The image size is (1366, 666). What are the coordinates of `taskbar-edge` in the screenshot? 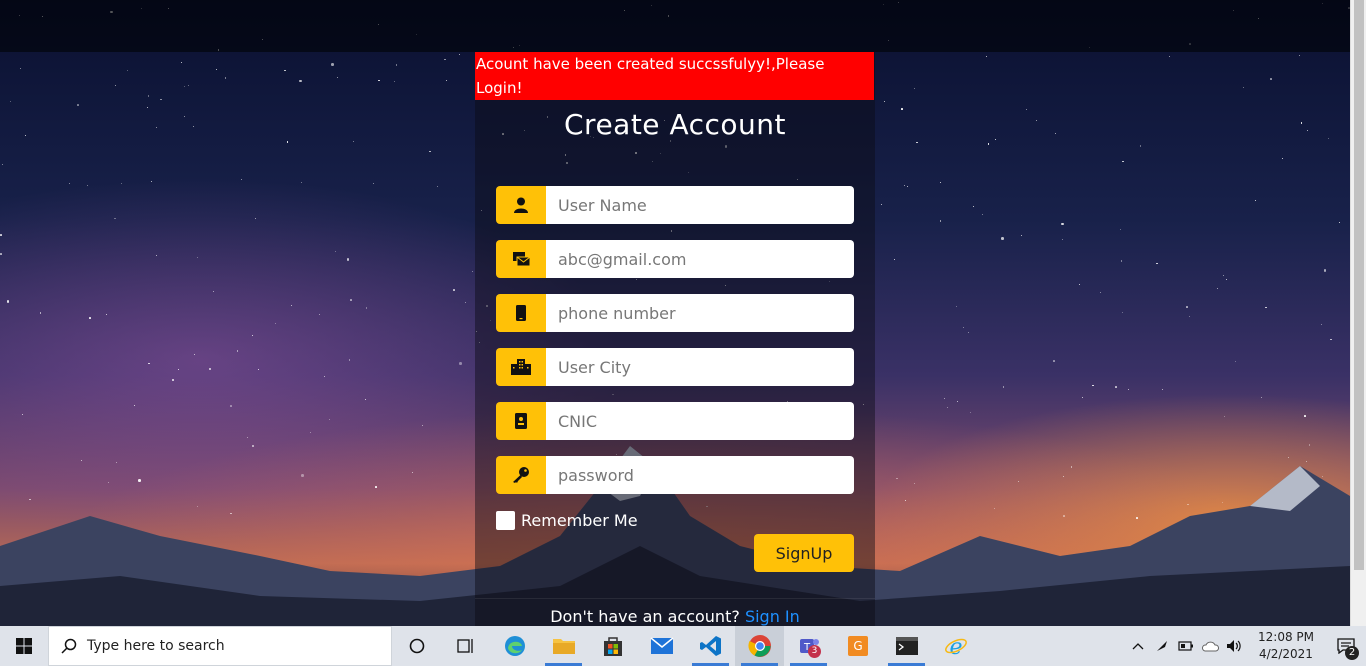 It's located at (514, 646).